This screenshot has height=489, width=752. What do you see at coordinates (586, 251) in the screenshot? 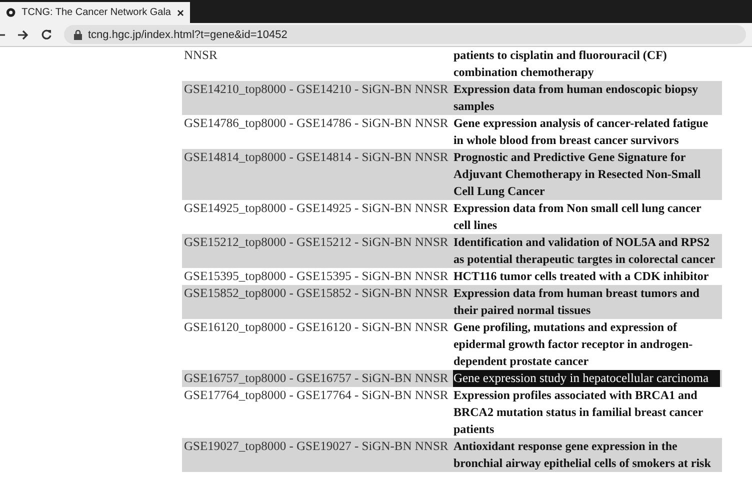
I see `description-cell: Identification and validation of NOL5A and RPS2 as potential therapeutic targtes in colorectal cancer` at bounding box center [586, 251].